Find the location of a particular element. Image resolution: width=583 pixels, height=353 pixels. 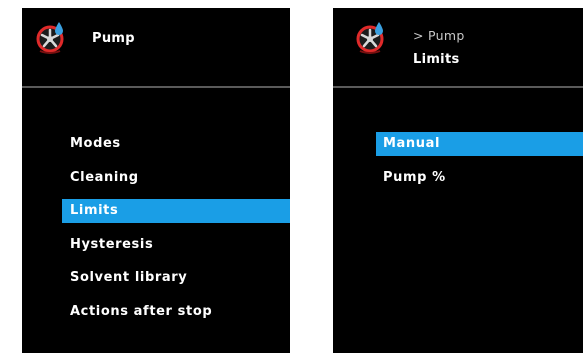

menu-item-solvent-library: Solvent library is located at coordinates (156, 278).